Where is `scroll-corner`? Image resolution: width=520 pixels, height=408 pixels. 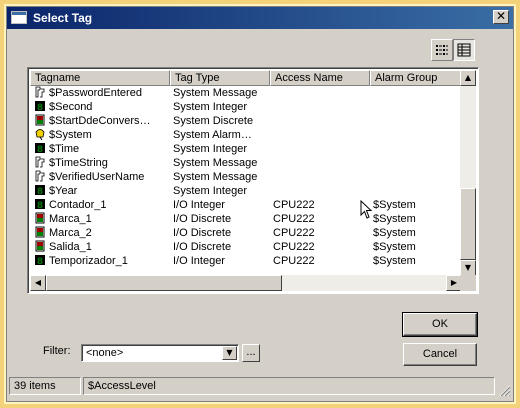 scroll-corner is located at coordinates (468, 283).